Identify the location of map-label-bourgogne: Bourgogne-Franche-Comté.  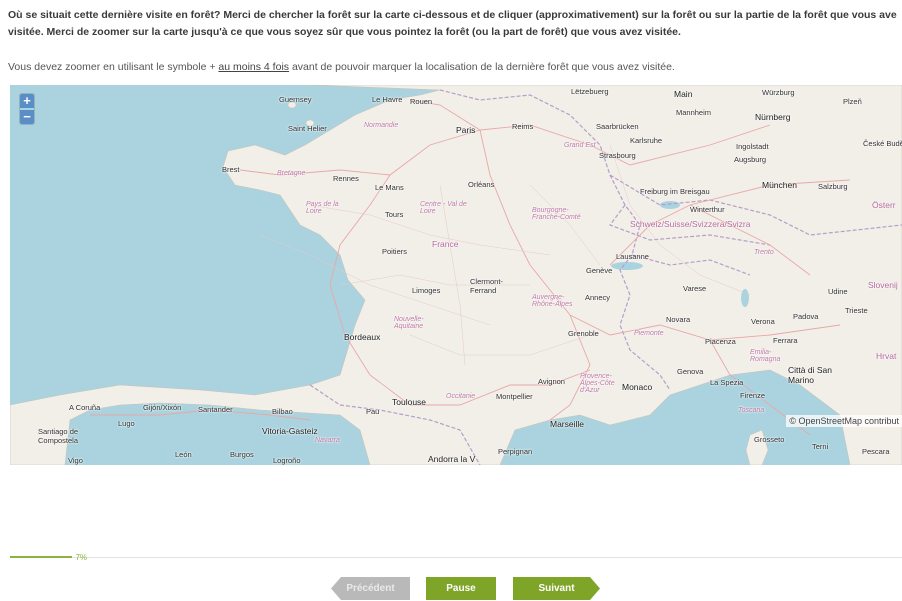
(556, 214).